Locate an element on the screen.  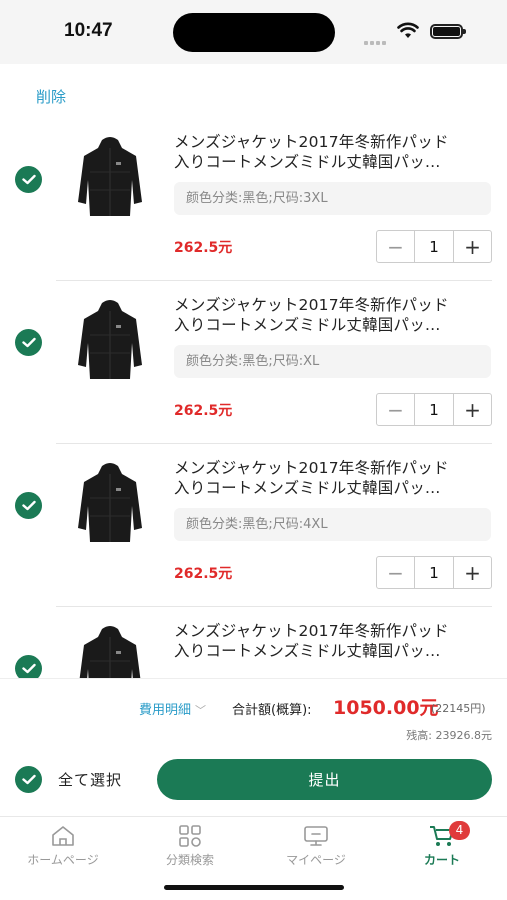
submit-button: 提出 is located at coordinates (324, 779).